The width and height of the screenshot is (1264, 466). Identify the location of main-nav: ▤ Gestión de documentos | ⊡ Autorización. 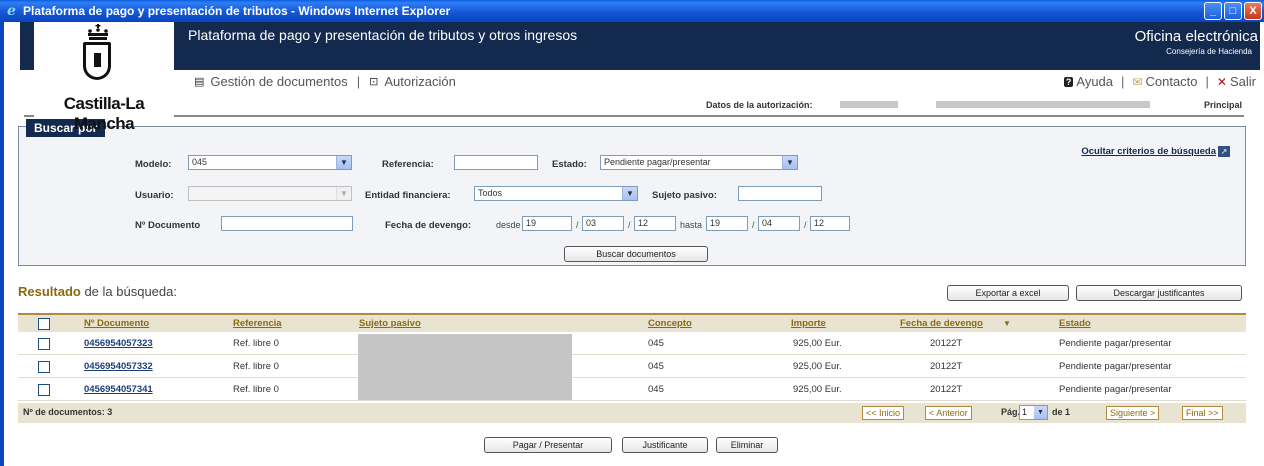
(325, 81).